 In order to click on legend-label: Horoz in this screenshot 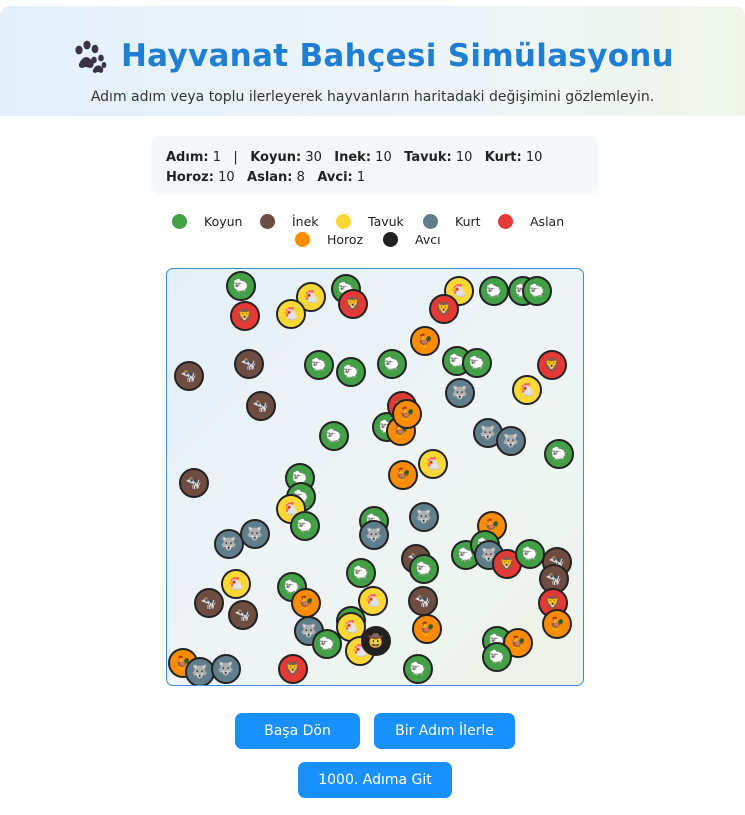, I will do `click(345, 239)`.